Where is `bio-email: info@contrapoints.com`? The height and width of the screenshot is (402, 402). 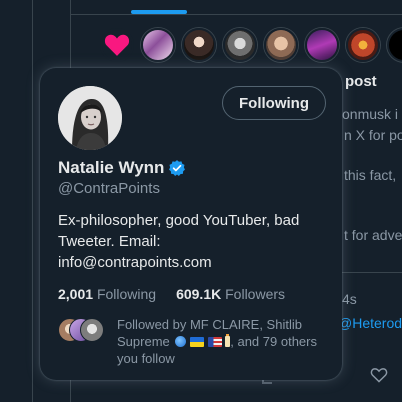
bio-email: info@contrapoints.com is located at coordinates (135, 262).